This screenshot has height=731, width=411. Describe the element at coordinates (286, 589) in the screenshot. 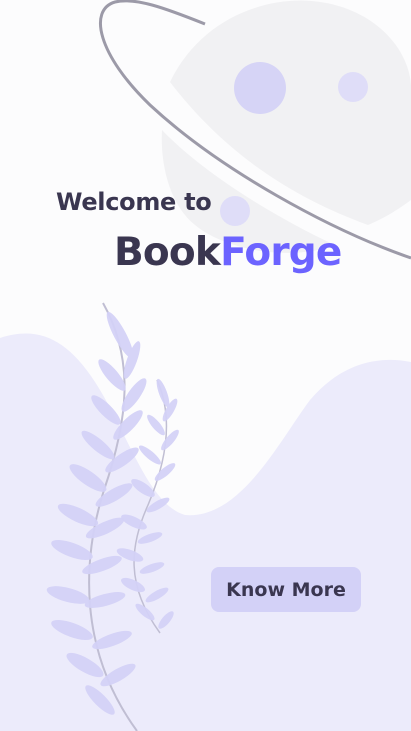

I see `know-more-button: Know More` at that location.